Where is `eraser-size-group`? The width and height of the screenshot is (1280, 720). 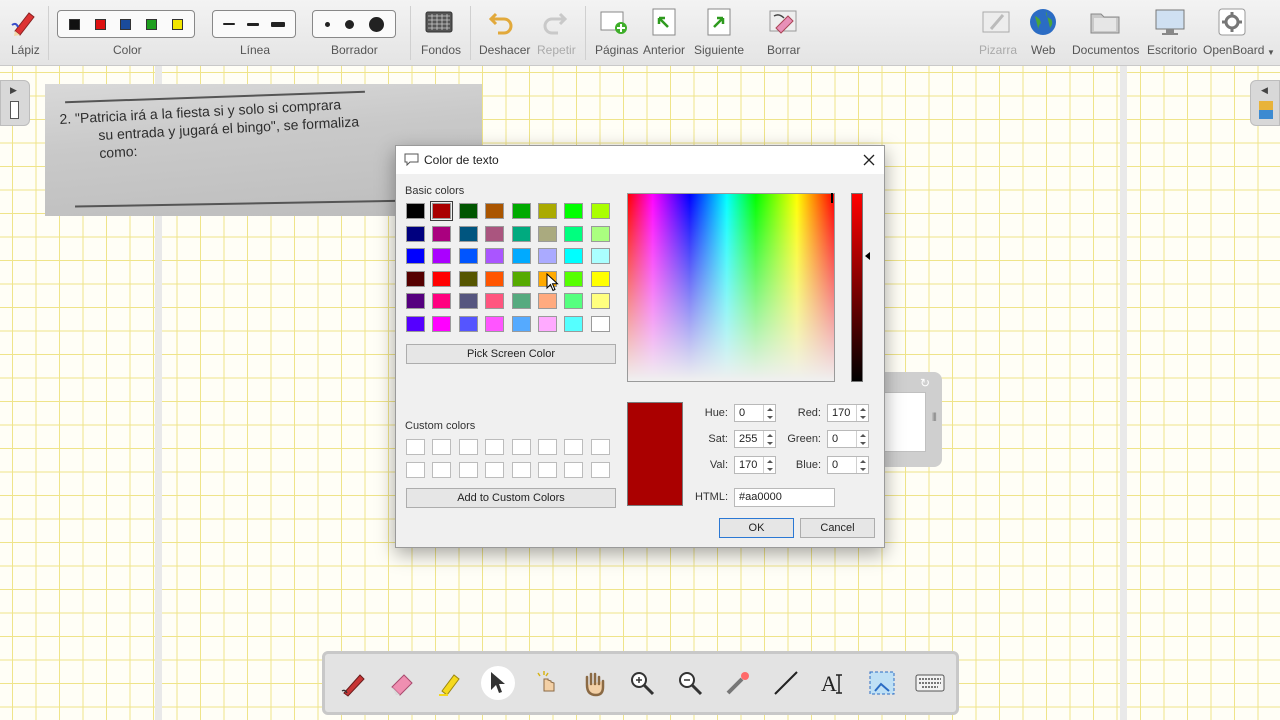
eraser-size-group is located at coordinates (354, 24).